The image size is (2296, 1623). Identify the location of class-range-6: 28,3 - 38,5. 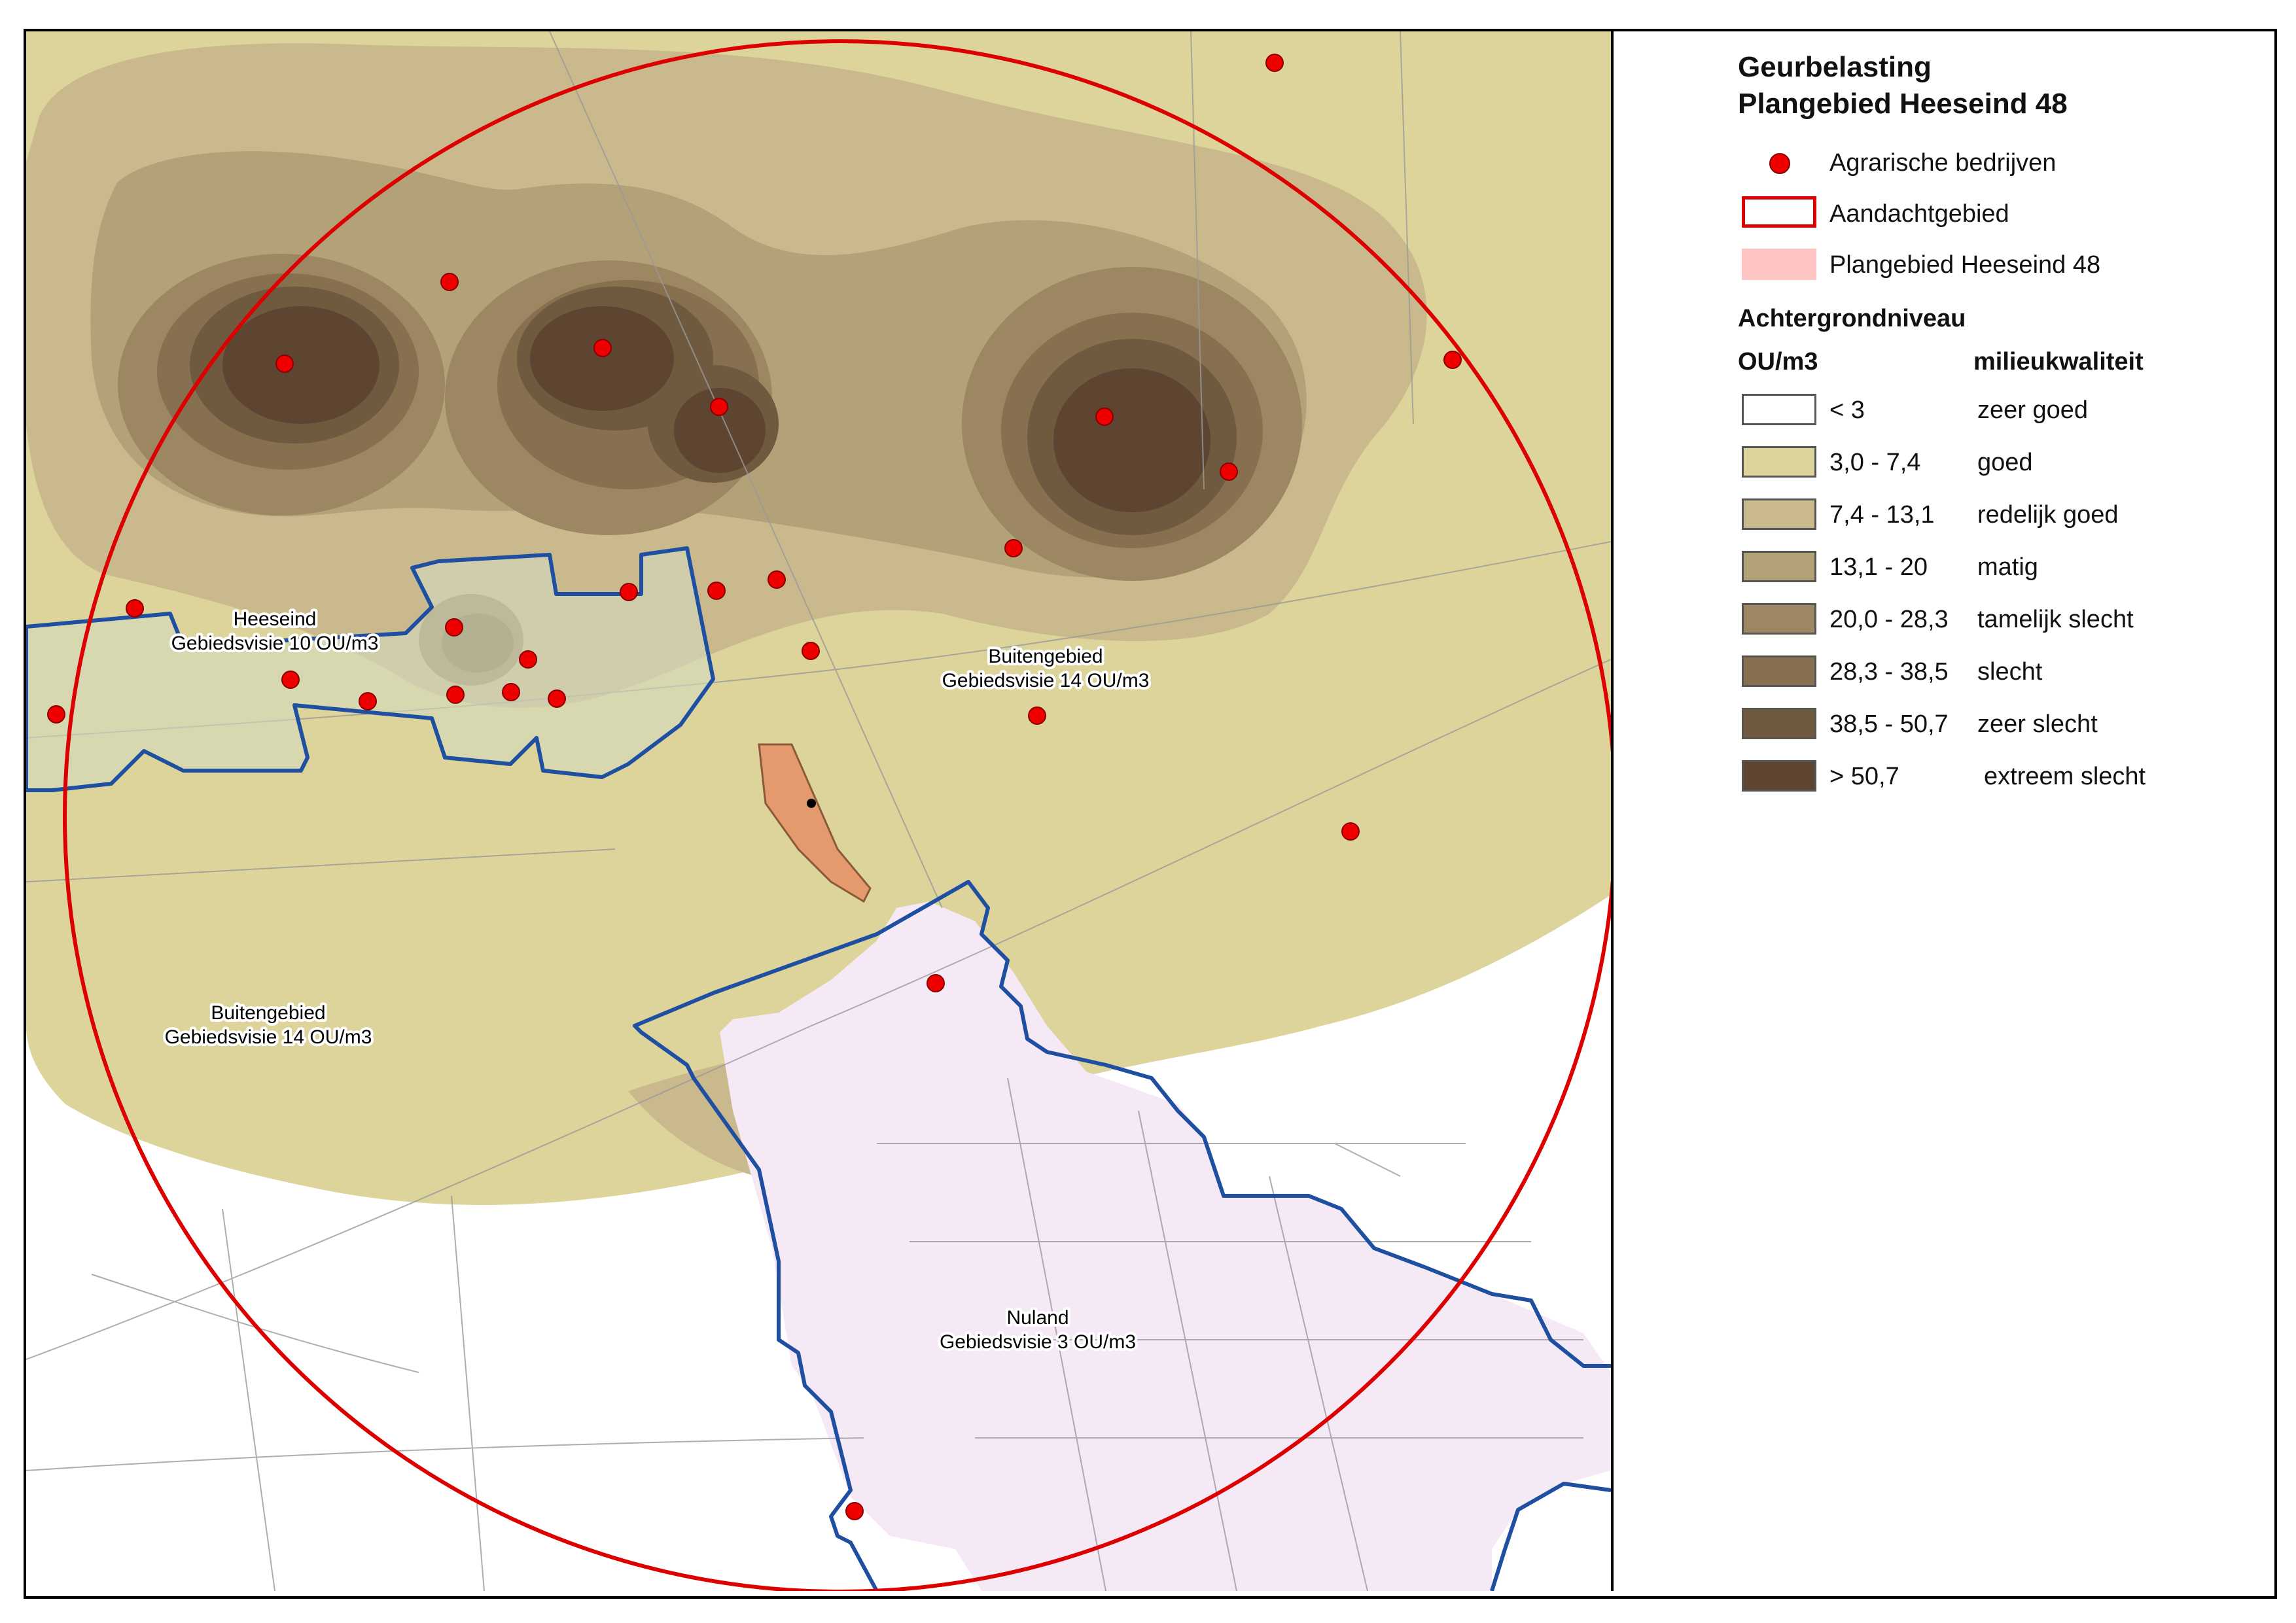
(1889, 672).